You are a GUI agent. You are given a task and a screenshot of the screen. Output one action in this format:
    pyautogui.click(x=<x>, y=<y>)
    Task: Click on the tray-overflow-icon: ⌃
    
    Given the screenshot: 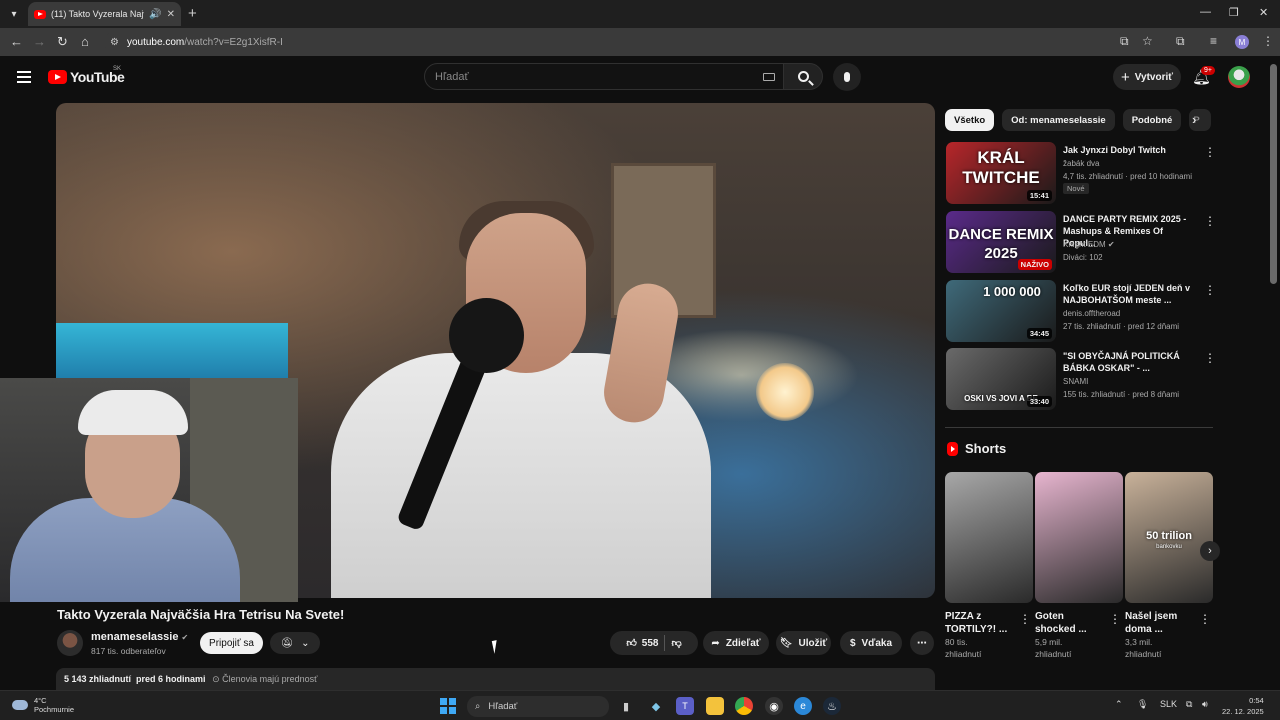 What is the action you would take?
    pyautogui.click(x=1119, y=704)
    